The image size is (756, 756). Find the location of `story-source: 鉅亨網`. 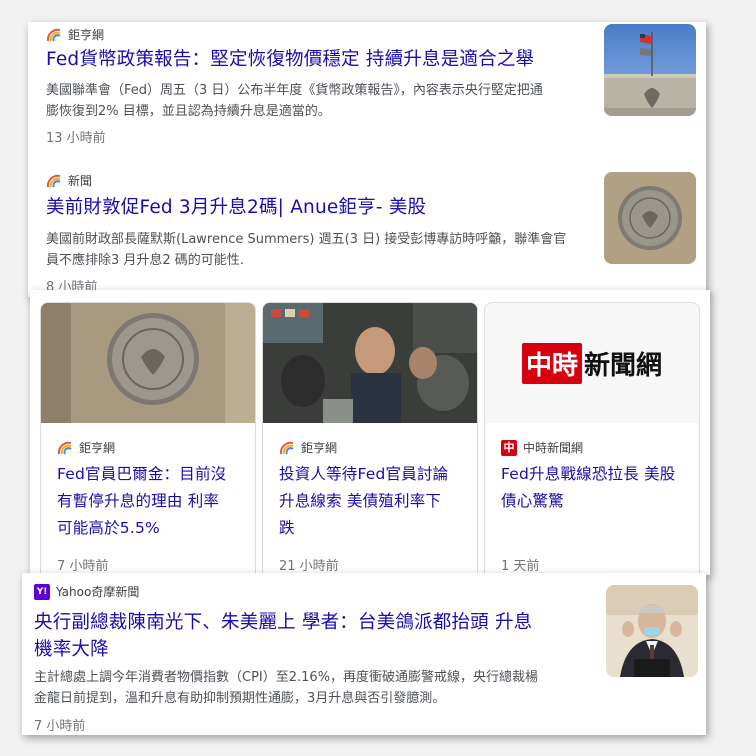

story-source: 鉅亨網 is located at coordinates (75, 34).